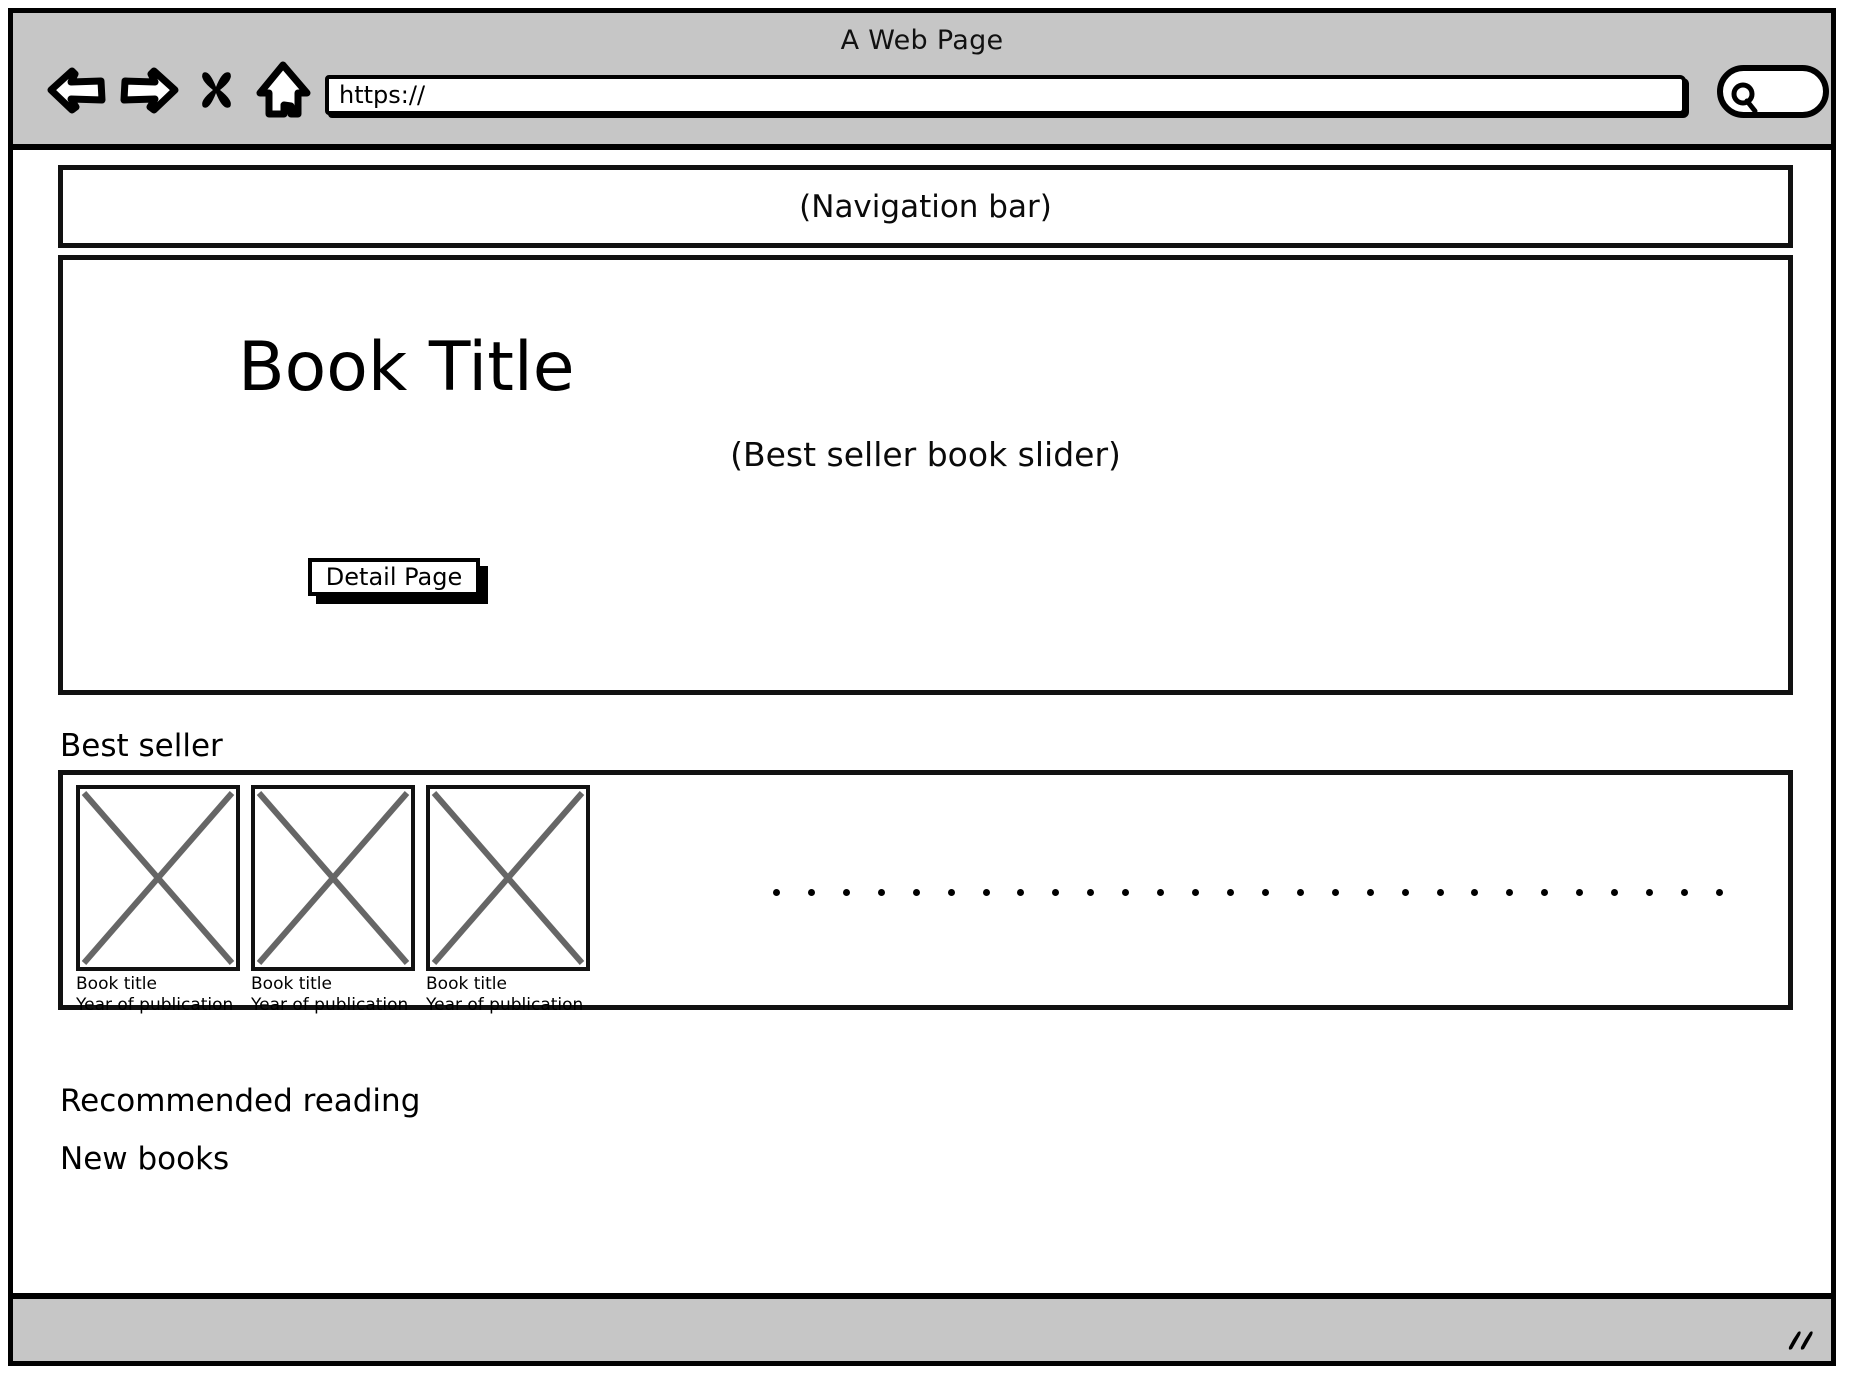  Describe the element at coordinates (1773, 91) in the screenshot. I see `search-input` at that location.